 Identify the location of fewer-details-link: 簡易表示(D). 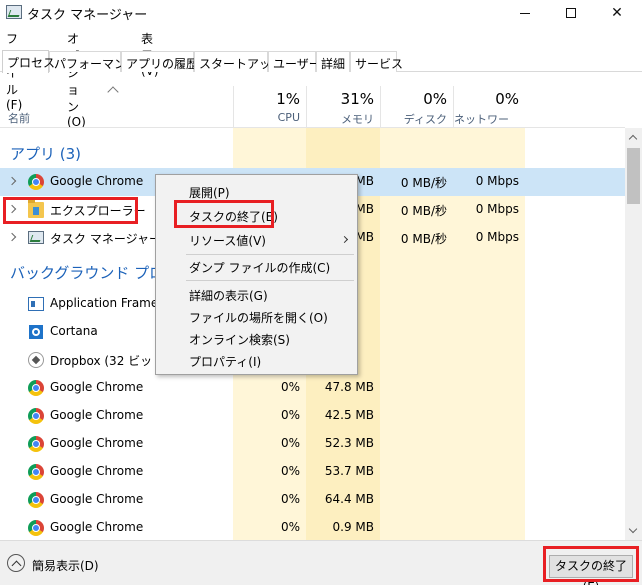
(65, 565).